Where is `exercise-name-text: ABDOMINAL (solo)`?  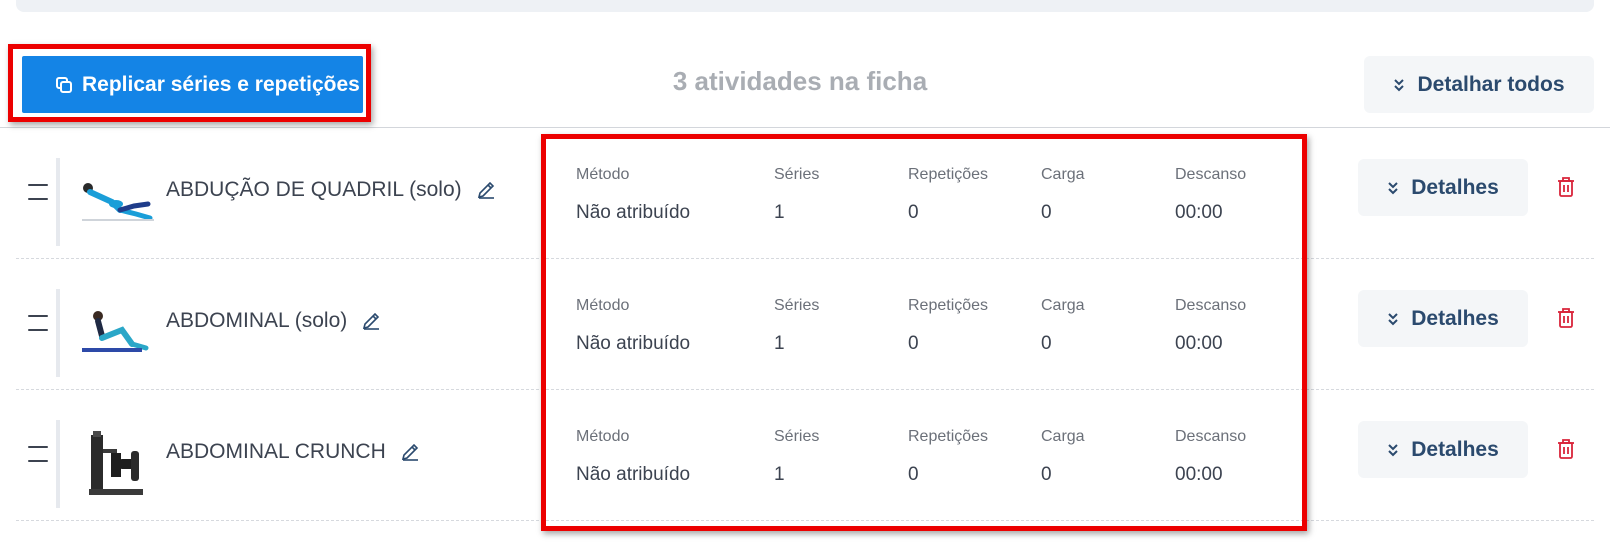
exercise-name-text: ABDOMINAL (solo) is located at coordinates (257, 320).